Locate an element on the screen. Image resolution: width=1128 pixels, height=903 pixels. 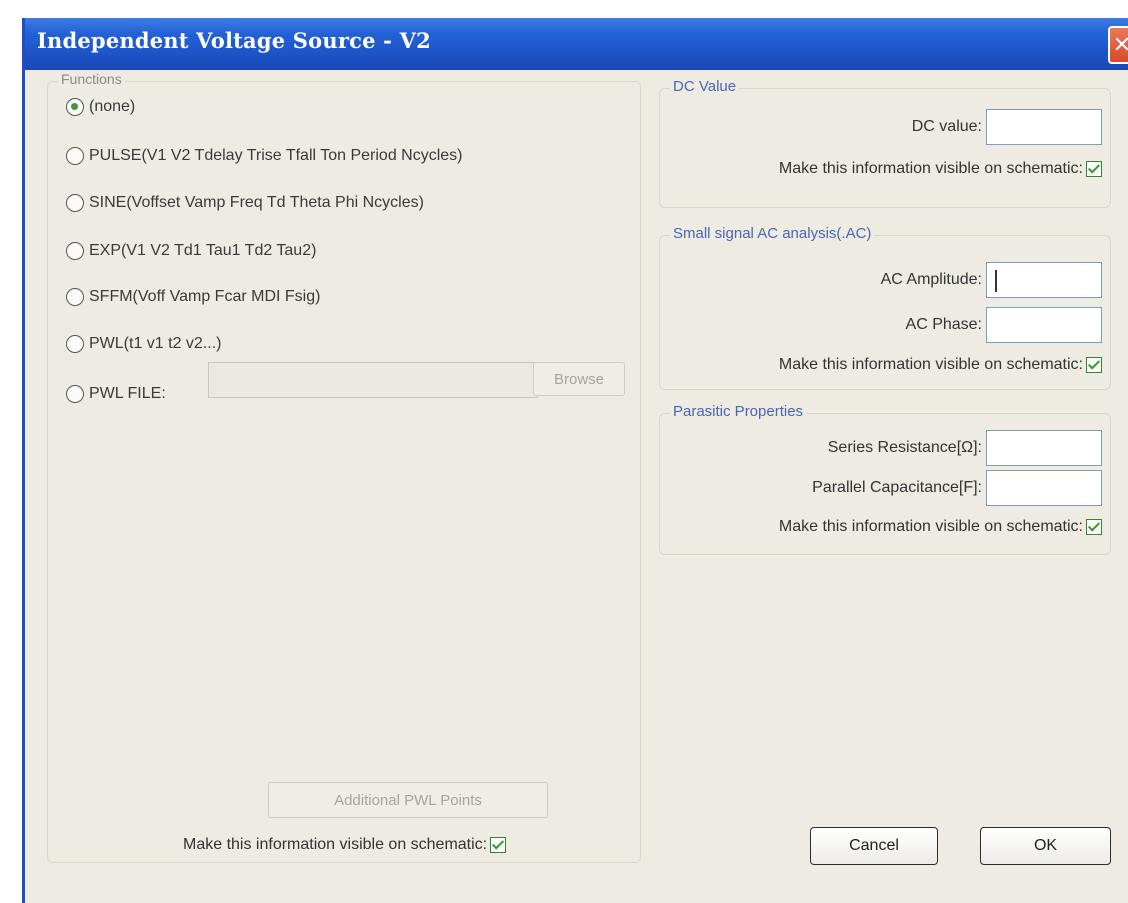
ac-amplitude-input is located at coordinates (1044, 280).